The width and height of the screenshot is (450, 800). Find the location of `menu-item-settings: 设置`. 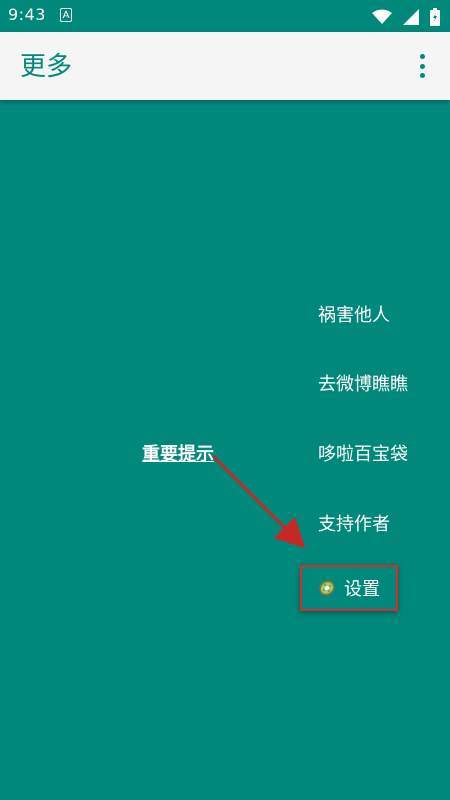

menu-item-settings: 设置 is located at coordinates (349, 588).